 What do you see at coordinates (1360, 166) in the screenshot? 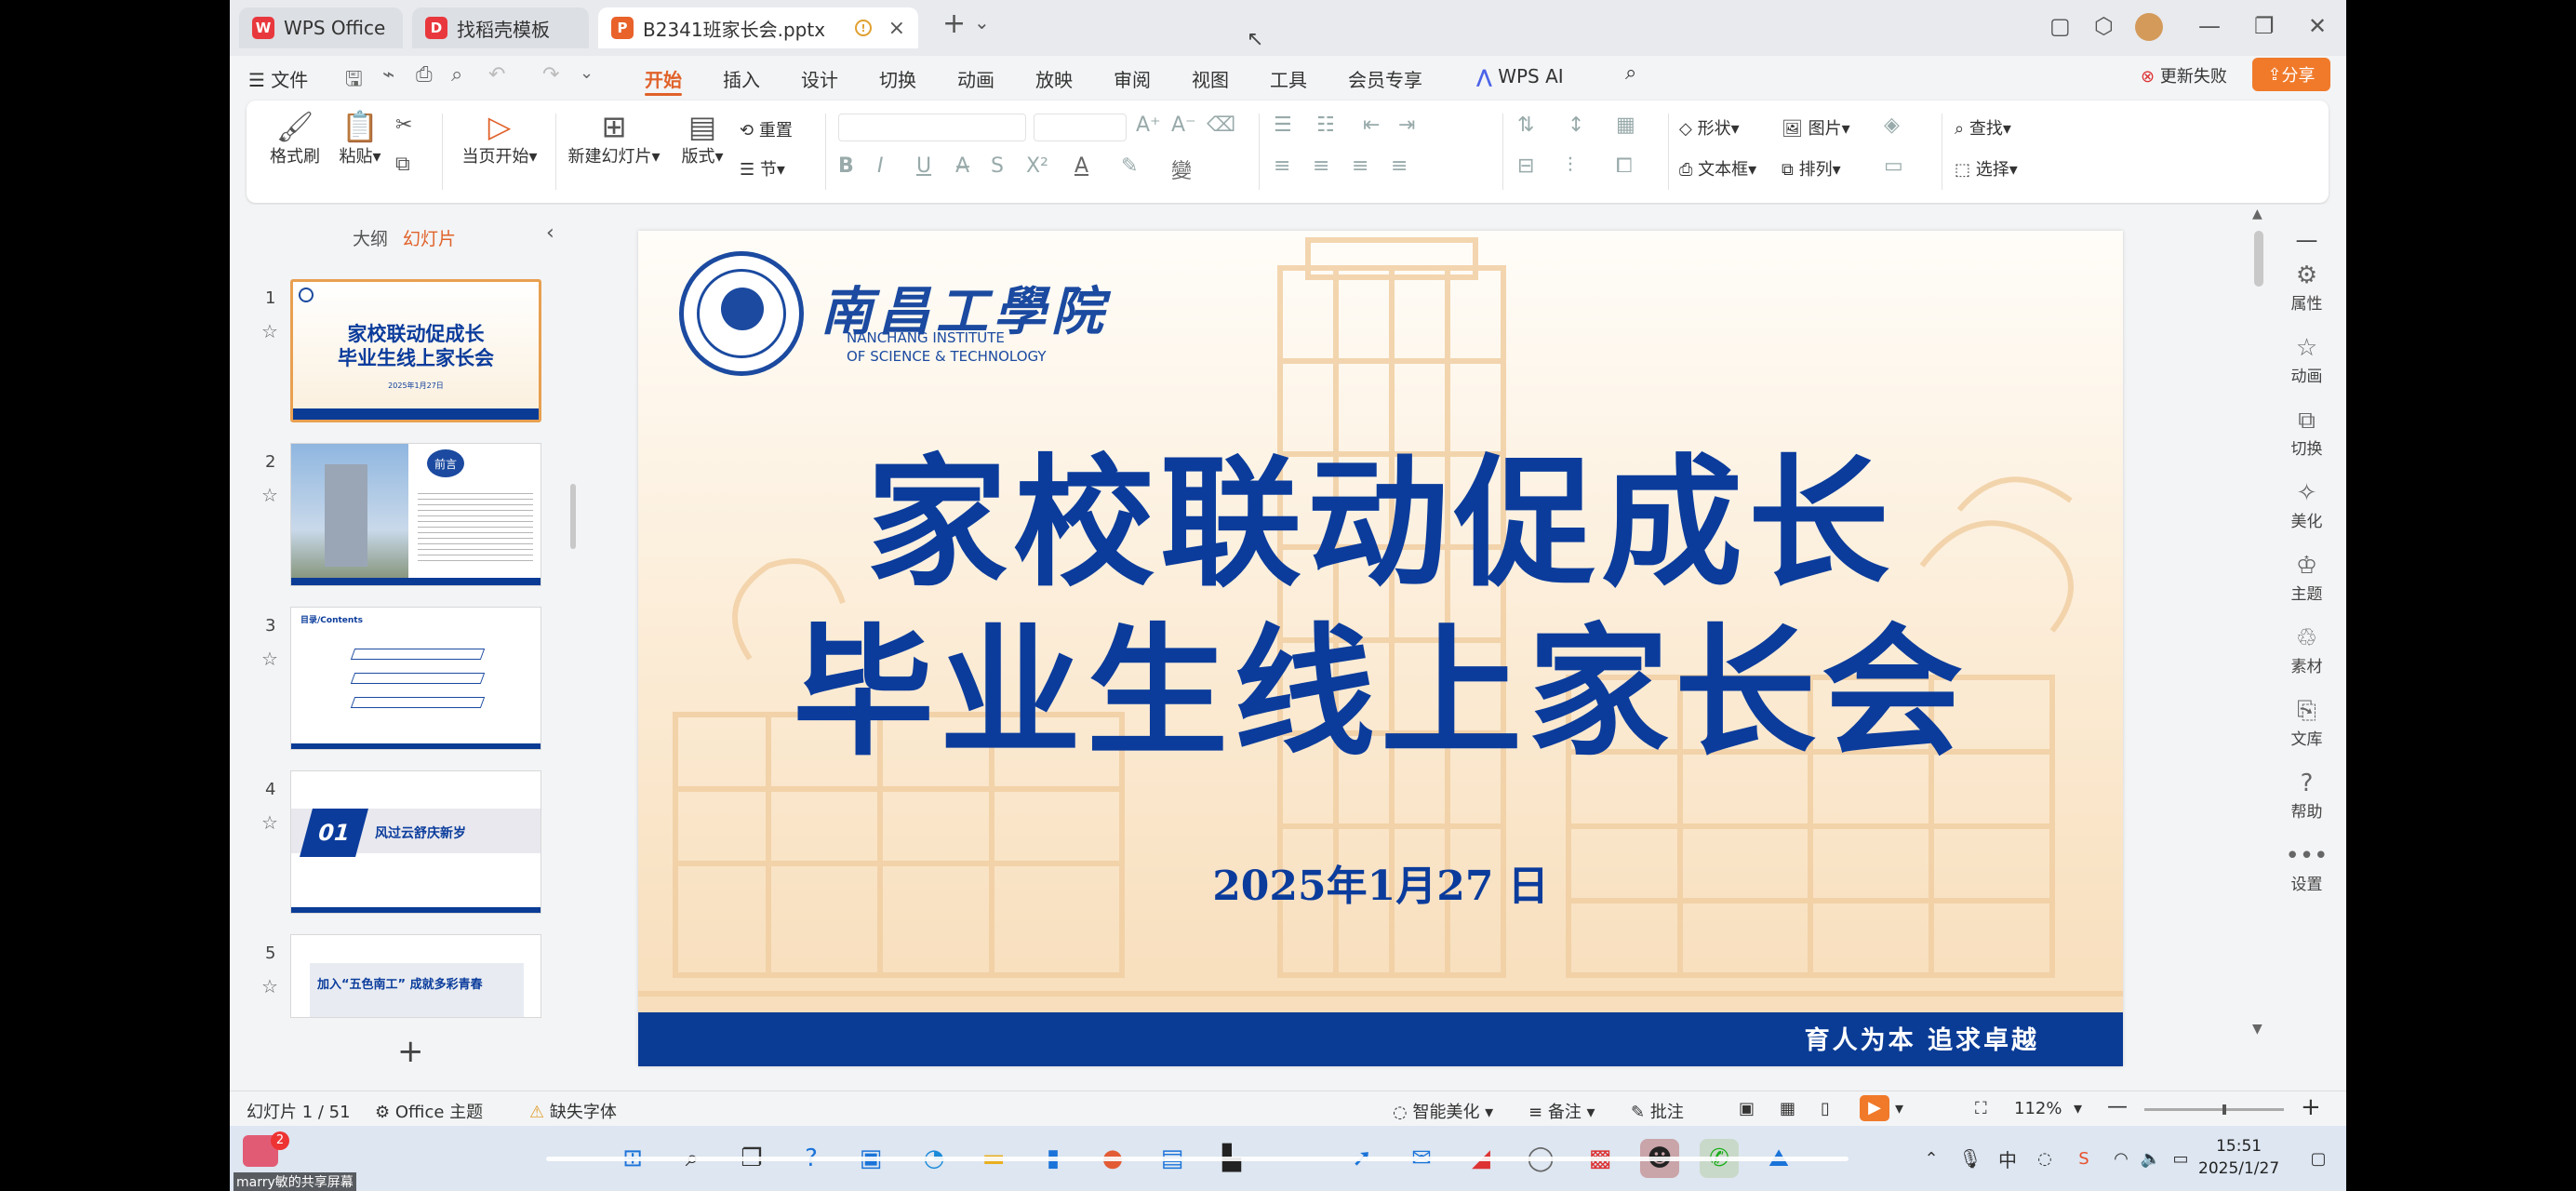
I see `align-right-icon: ≡` at bounding box center [1360, 166].